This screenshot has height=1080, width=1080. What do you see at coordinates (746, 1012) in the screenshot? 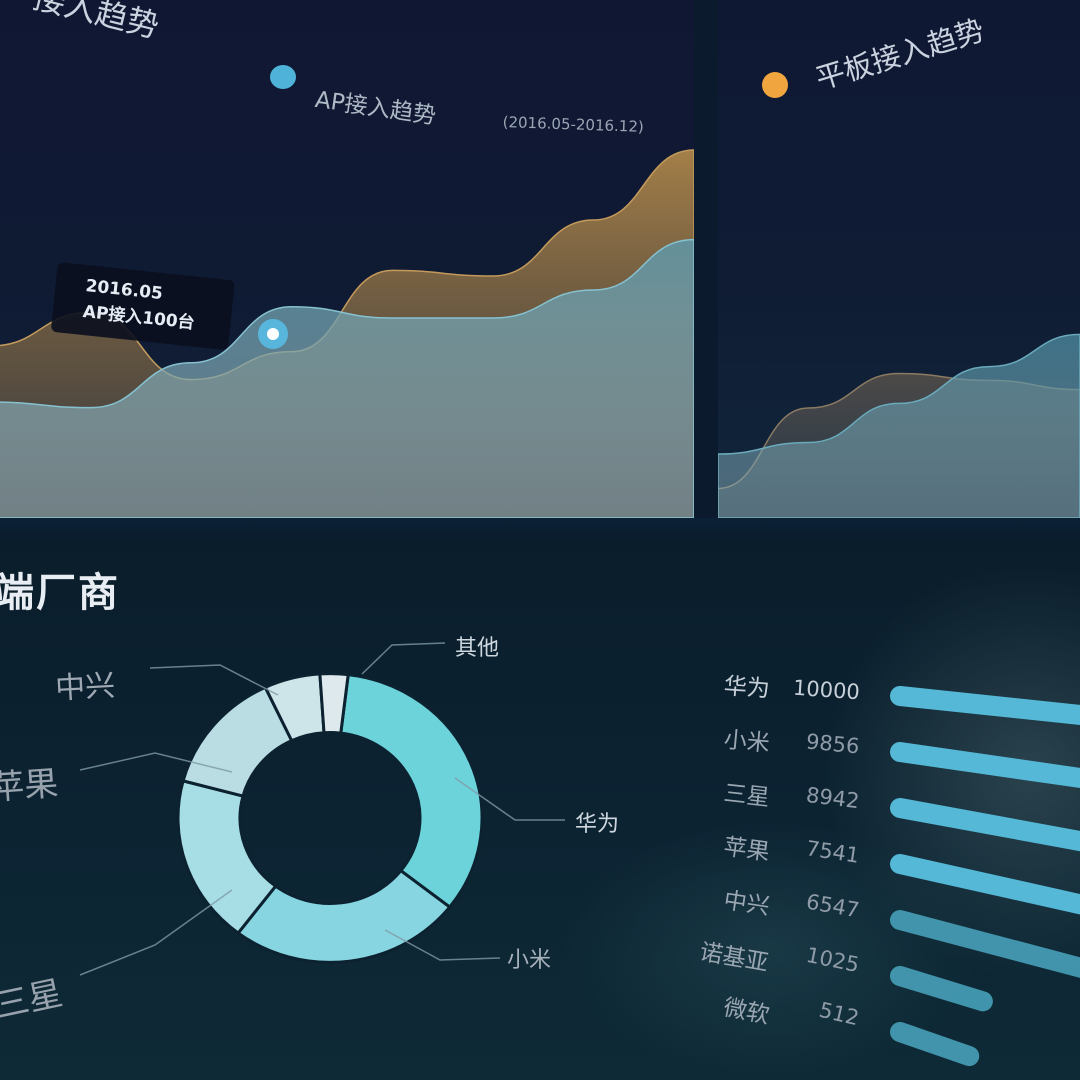
I see `ranking-name: 微软` at bounding box center [746, 1012].